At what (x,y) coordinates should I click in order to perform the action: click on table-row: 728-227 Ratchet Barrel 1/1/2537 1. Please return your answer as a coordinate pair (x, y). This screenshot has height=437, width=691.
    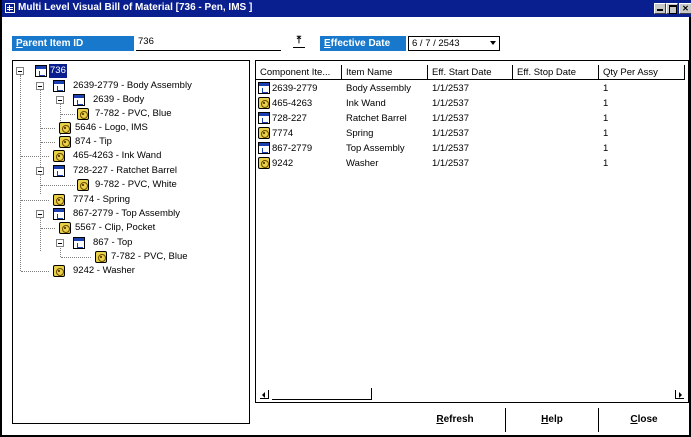
    Looking at the image, I should click on (472, 118).